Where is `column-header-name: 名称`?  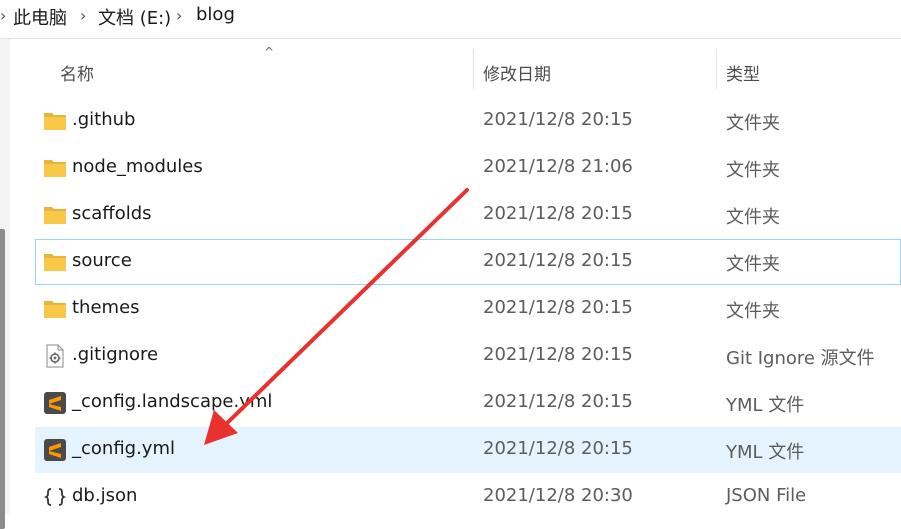
column-header-name: 名称 is located at coordinates (77, 72).